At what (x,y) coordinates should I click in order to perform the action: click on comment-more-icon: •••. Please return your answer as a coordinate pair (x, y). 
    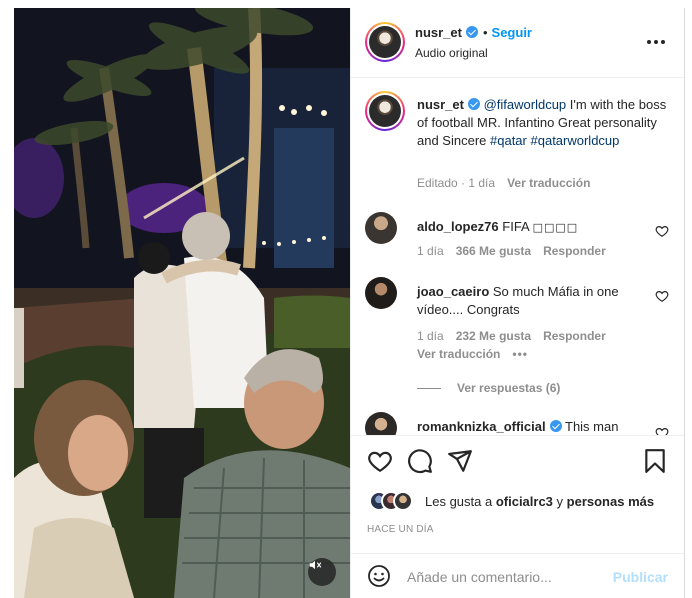
    Looking at the image, I should click on (520, 354).